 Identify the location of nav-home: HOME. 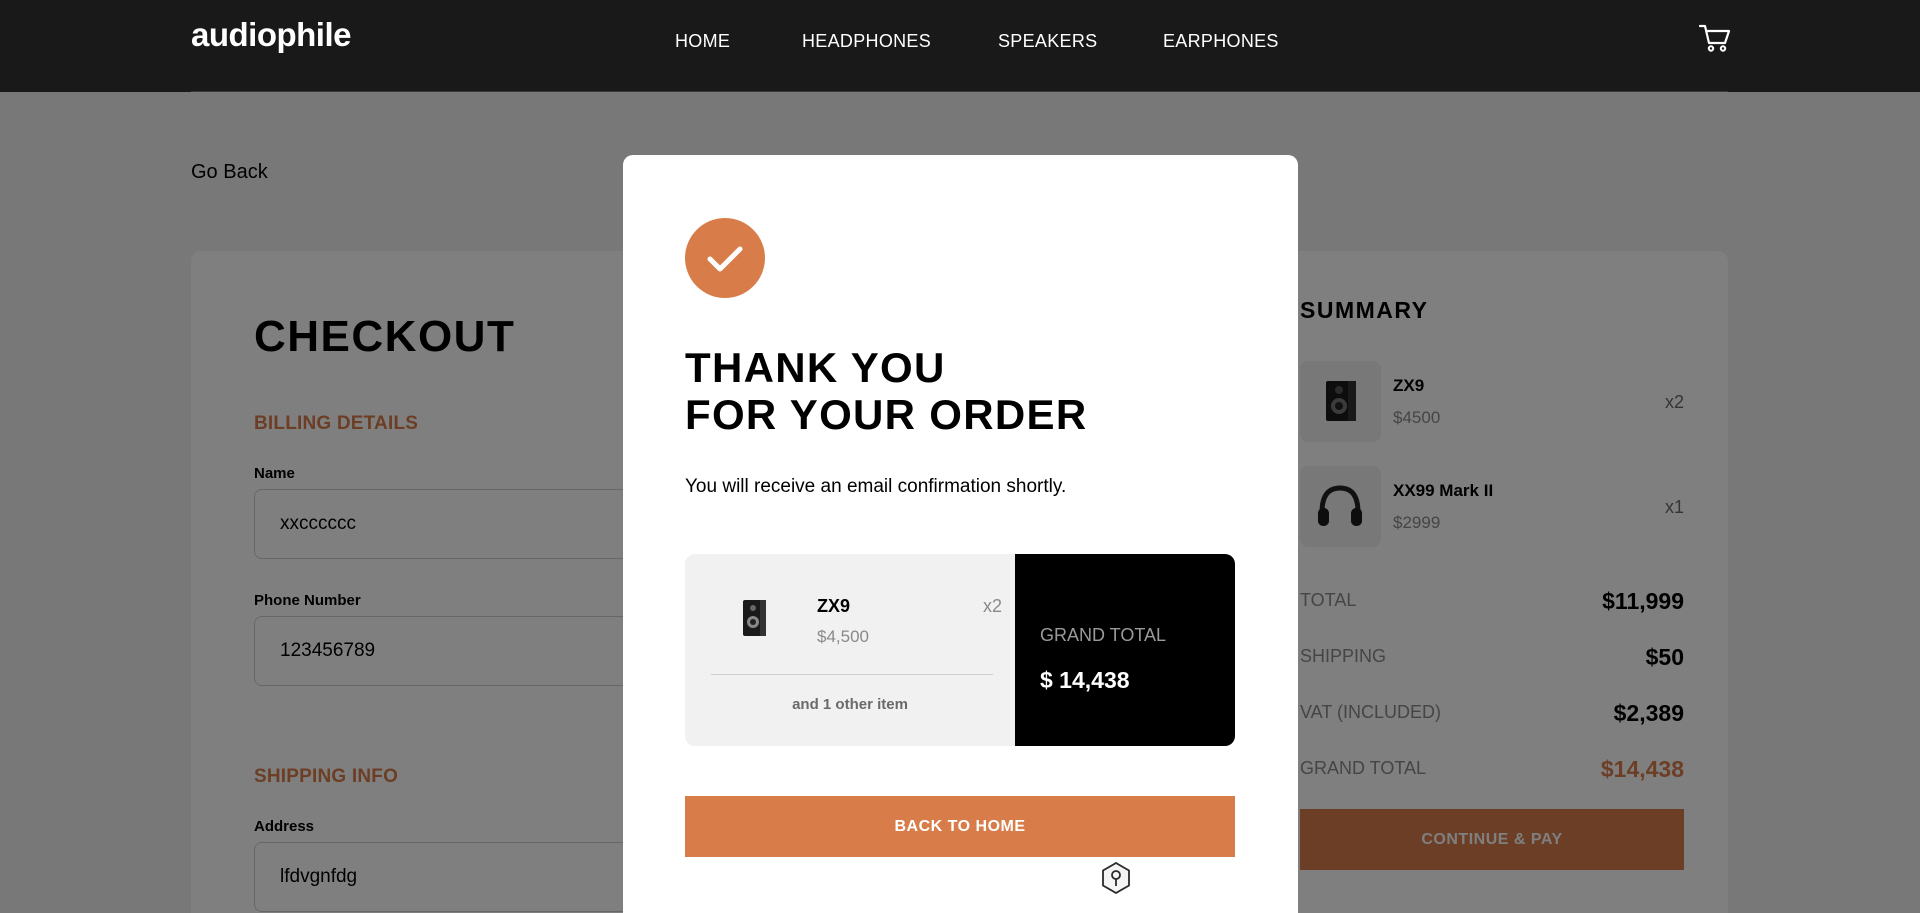
(702, 41).